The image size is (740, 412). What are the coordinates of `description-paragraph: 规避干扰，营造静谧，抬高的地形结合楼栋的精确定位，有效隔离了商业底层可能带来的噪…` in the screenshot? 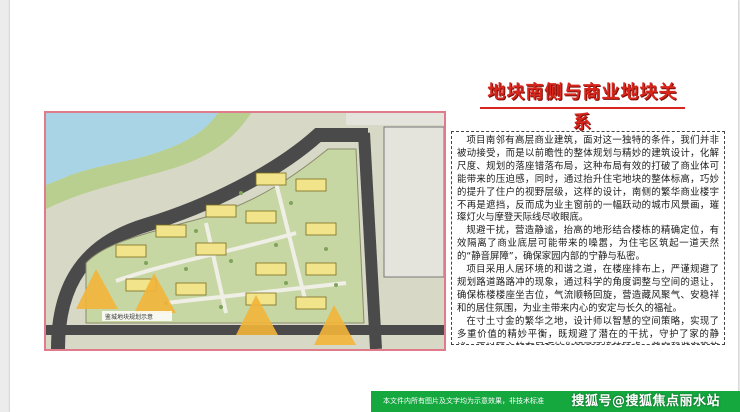 It's located at (588, 244).